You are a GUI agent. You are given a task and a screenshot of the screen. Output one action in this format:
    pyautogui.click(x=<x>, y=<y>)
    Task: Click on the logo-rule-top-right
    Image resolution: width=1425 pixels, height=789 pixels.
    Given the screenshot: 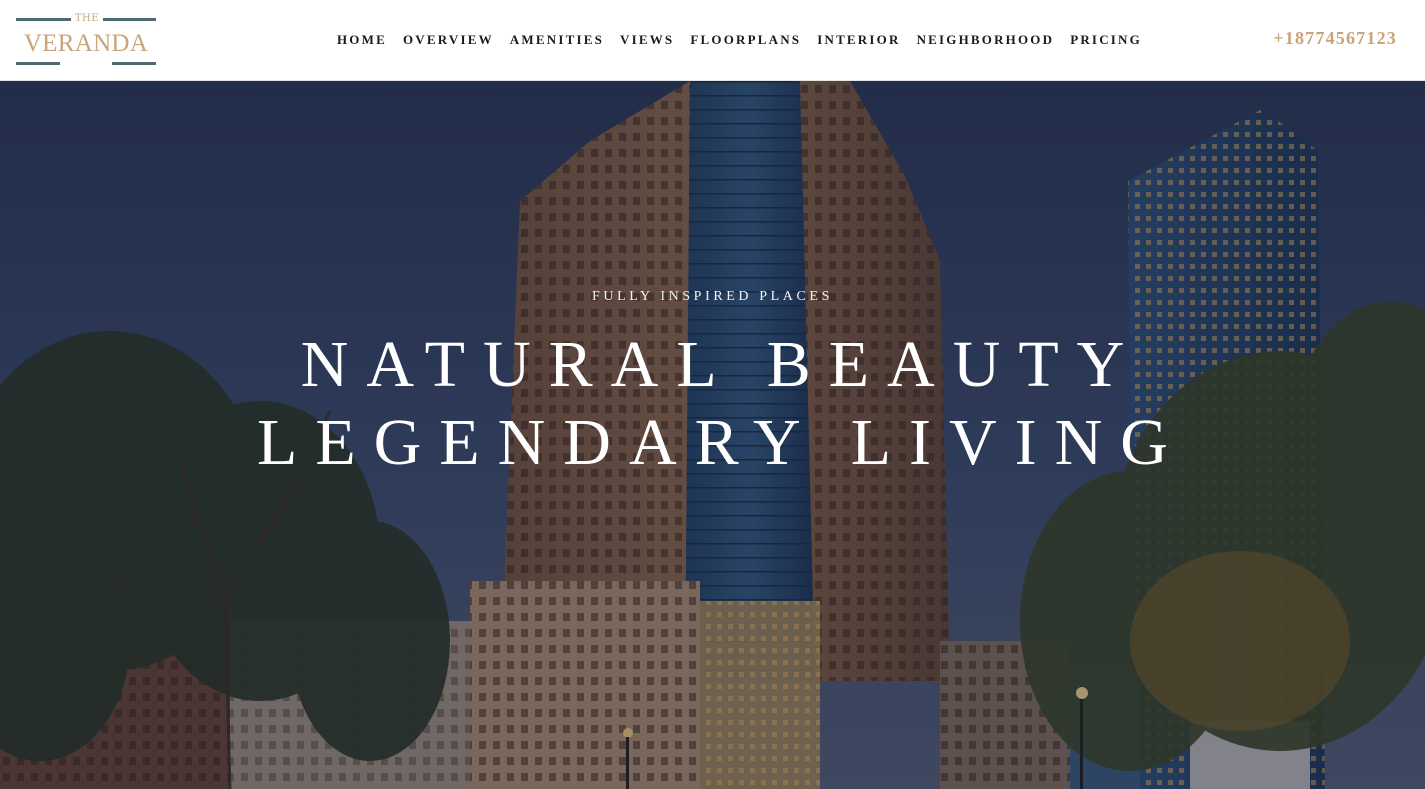 What is the action you would take?
    pyautogui.click(x=129, y=19)
    